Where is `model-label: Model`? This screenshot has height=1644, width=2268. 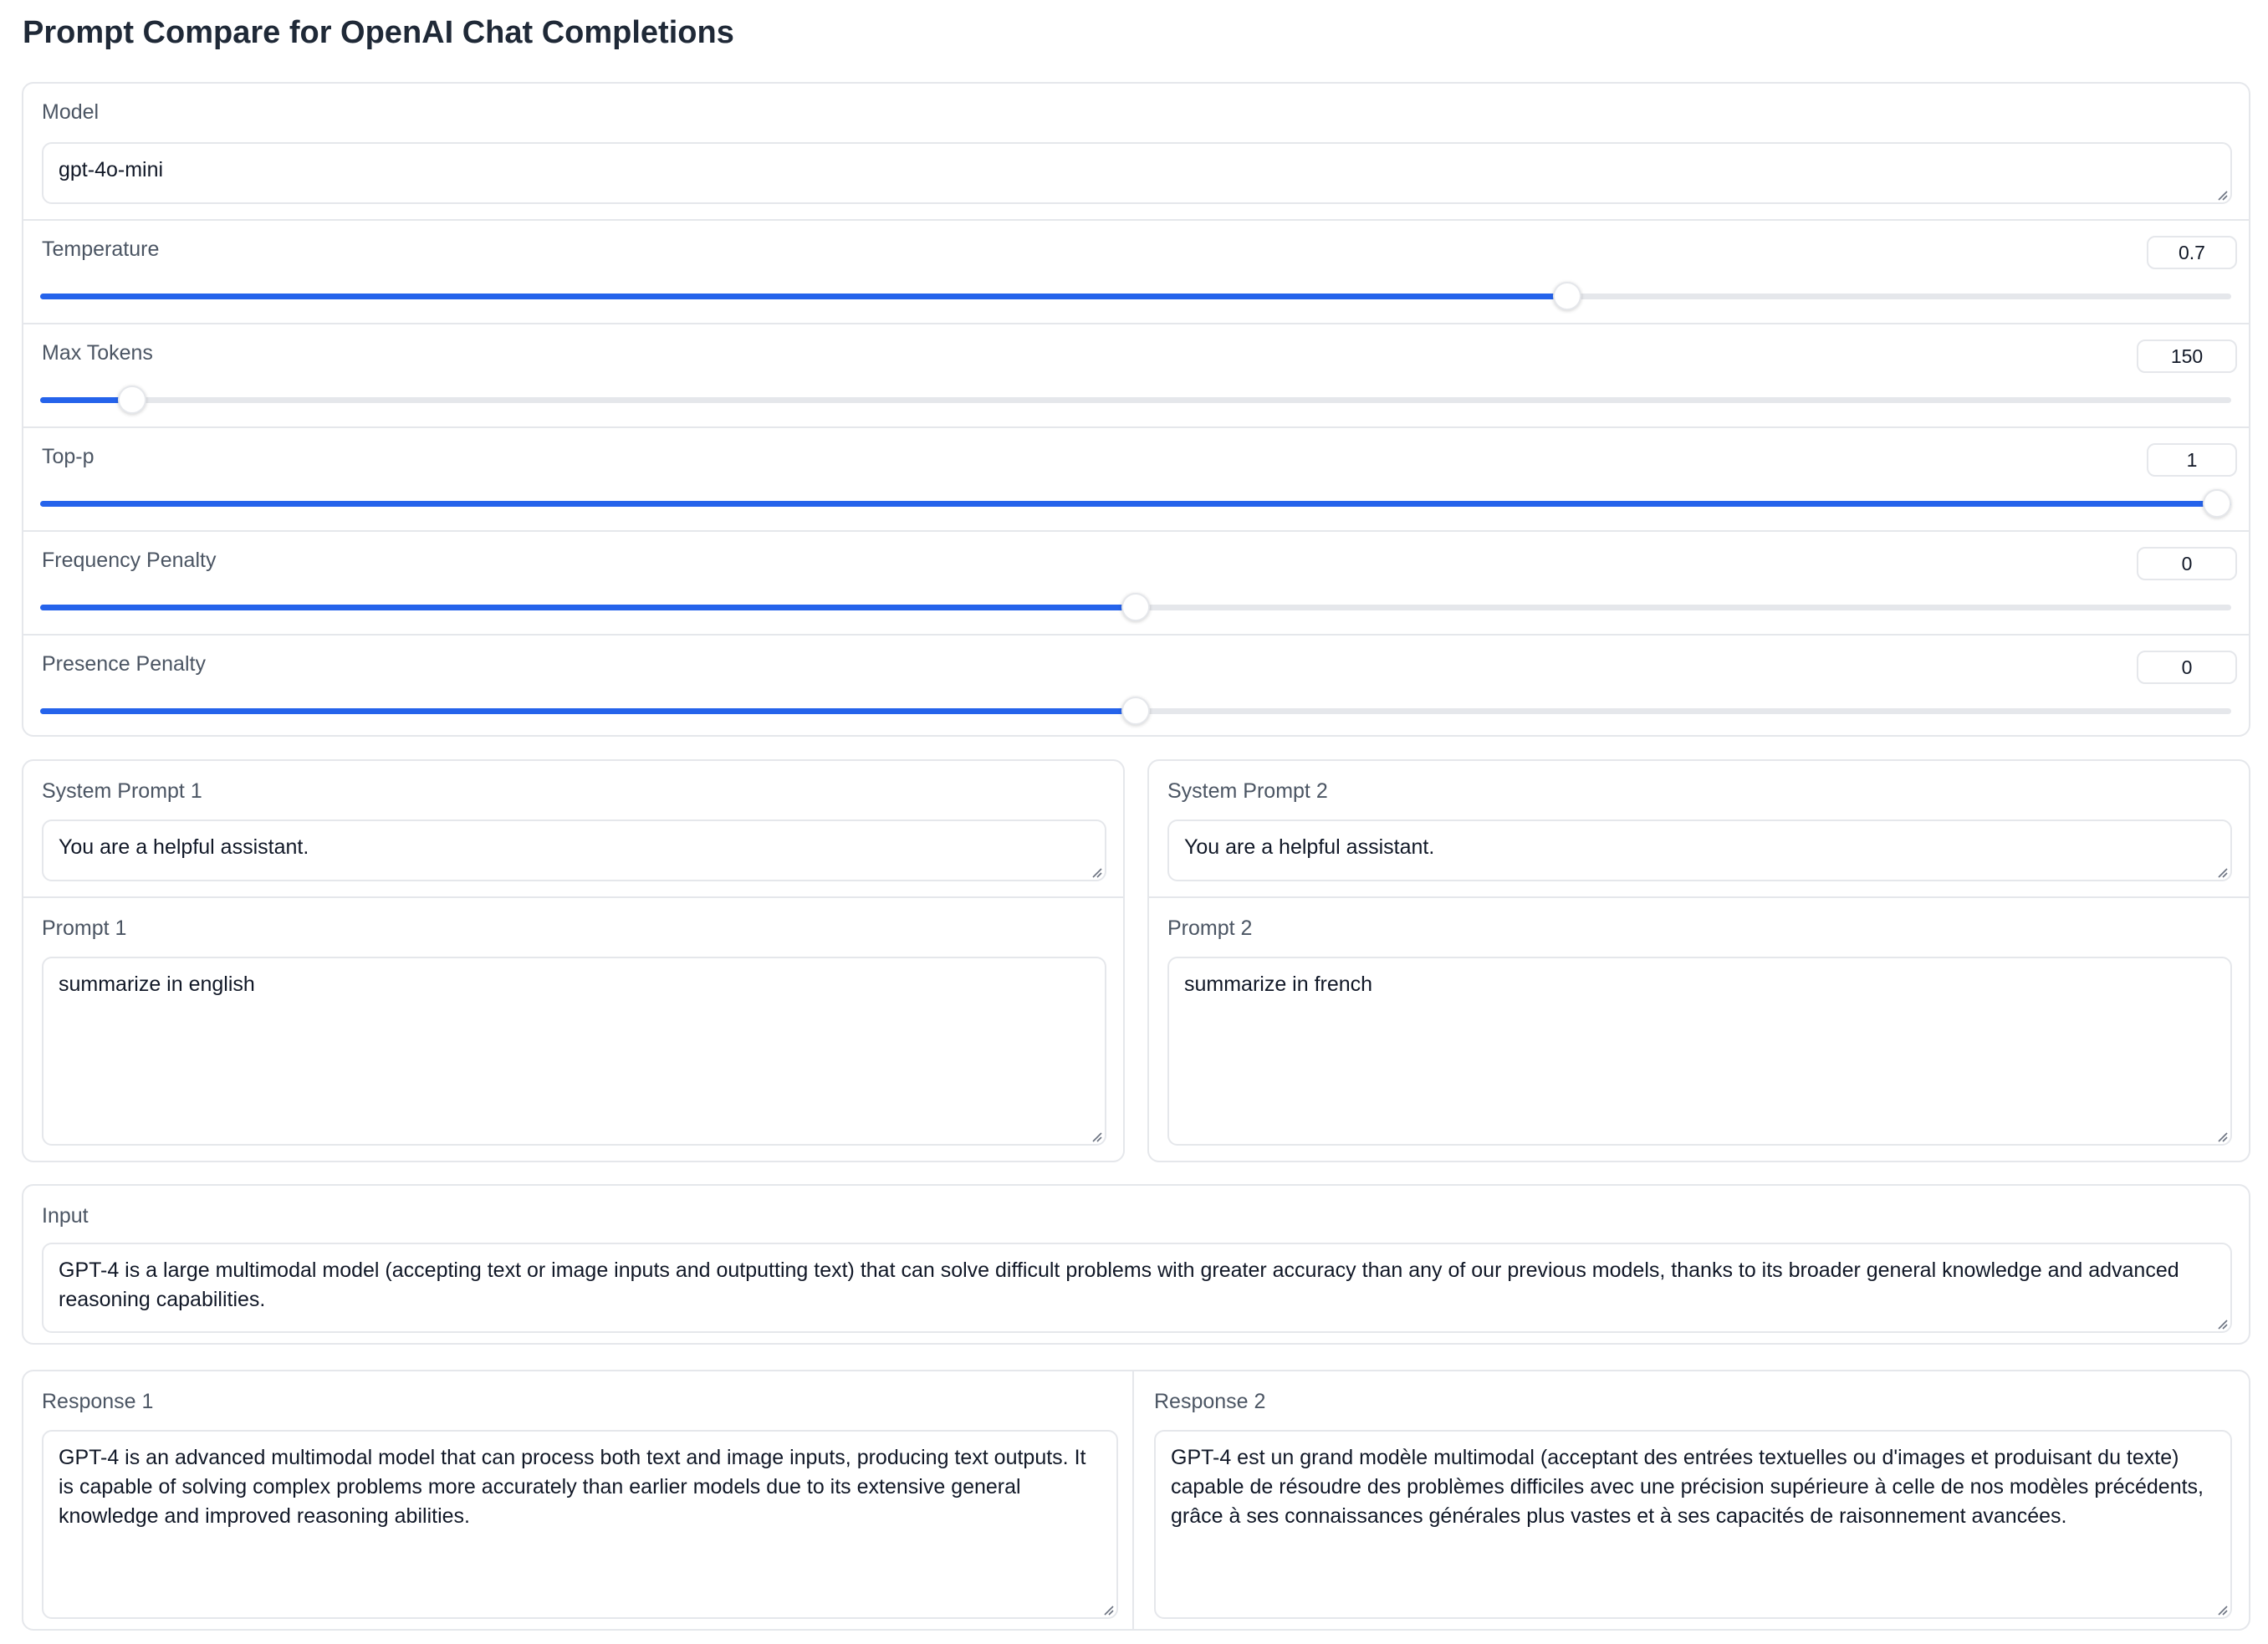 model-label: Model is located at coordinates (71, 112).